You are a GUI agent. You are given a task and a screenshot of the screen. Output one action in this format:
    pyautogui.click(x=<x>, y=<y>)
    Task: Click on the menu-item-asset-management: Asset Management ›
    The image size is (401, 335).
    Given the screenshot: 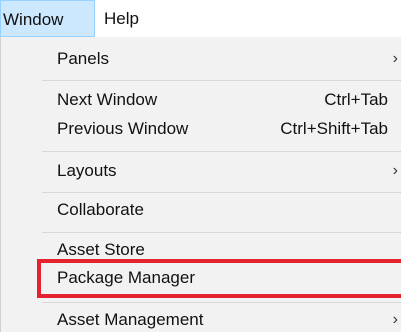 What is the action you would take?
    pyautogui.click(x=201, y=320)
    